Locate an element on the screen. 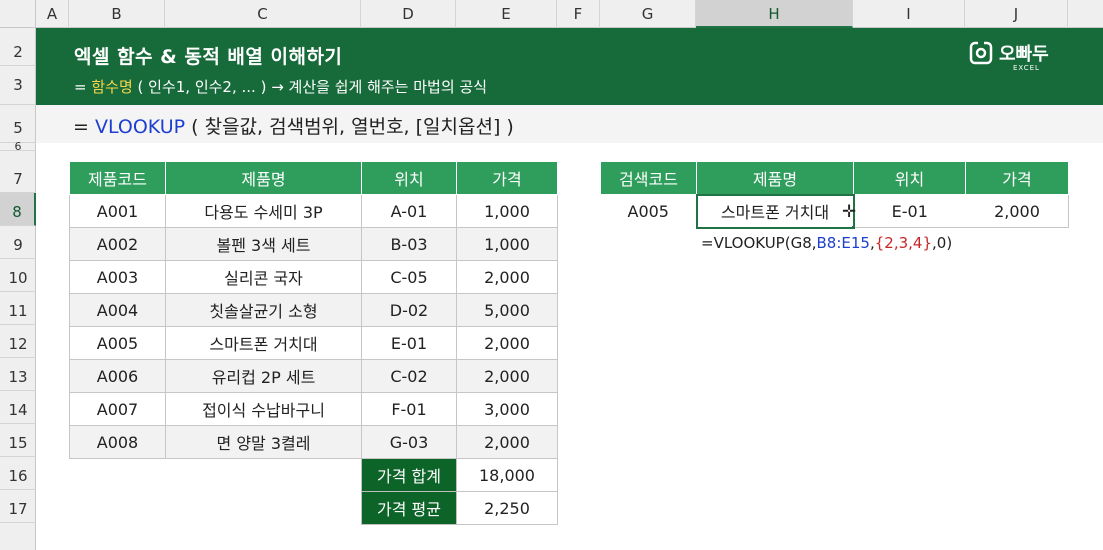  table-row: A004 칫솔살균기 소형 D-02 5,000 is located at coordinates (313, 310).